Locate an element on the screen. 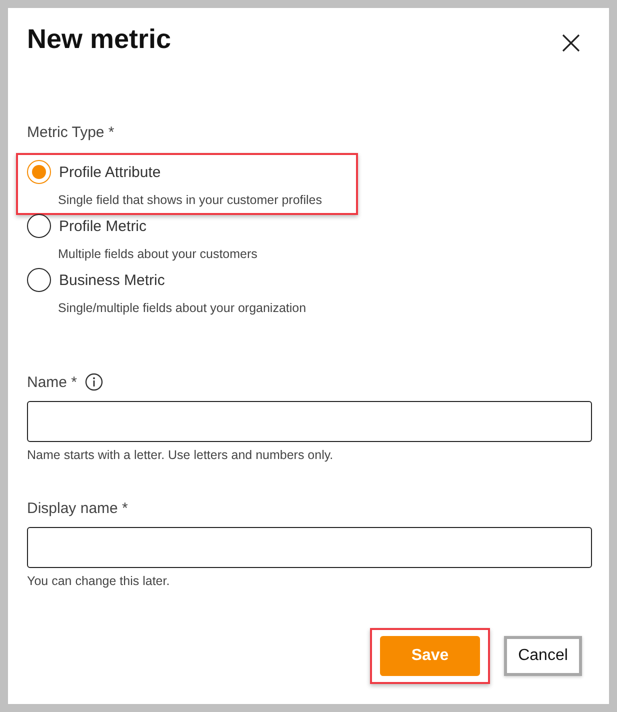 This screenshot has width=617, height=712. field-hint: Name starts with a letter. Use letters and numbers only. is located at coordinates (180, 455).